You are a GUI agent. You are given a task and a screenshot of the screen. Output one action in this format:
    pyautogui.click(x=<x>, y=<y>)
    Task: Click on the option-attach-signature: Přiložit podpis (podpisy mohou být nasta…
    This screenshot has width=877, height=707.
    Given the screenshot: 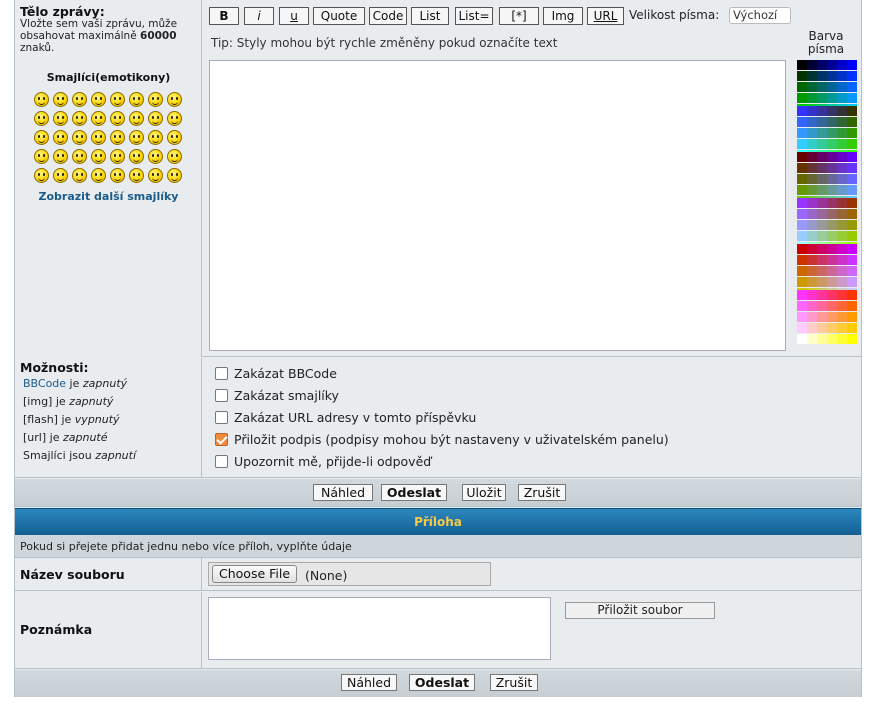 What is the action you would take?
    pyautogui.click(x=442, y=440)
    